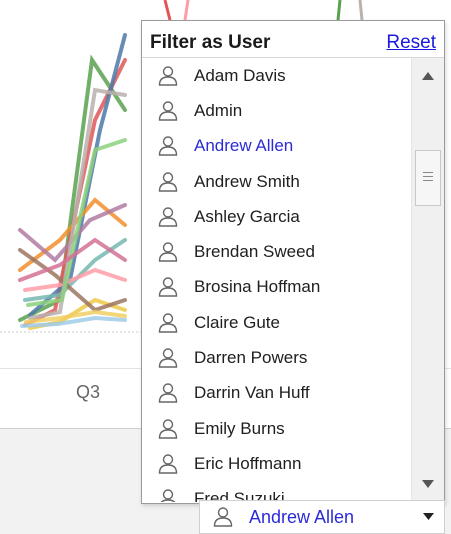  I want to click on user-name-label: Brosina Hoffman, so click(257, 287).